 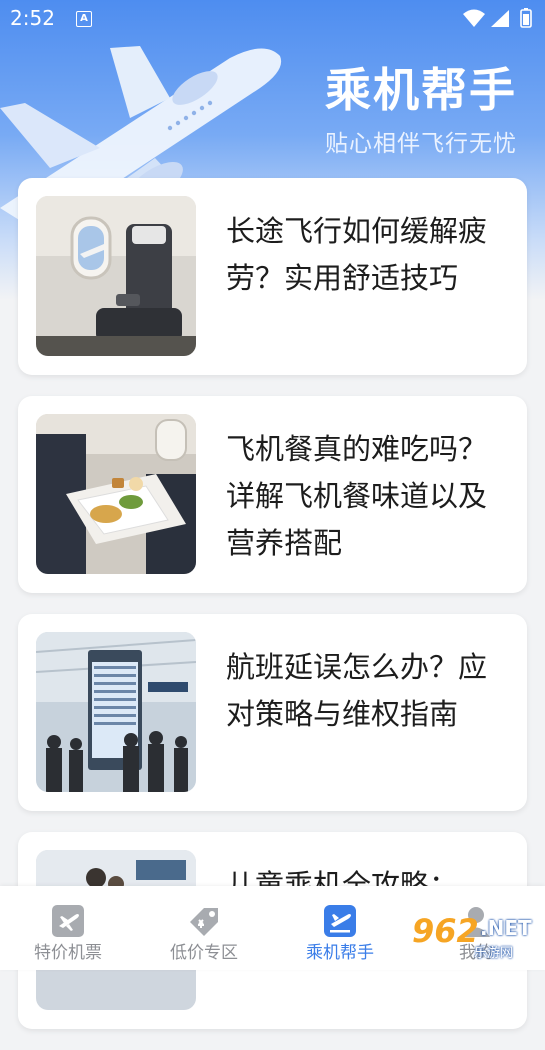 I want to click on signal-icon, so click(x=500, y=18).